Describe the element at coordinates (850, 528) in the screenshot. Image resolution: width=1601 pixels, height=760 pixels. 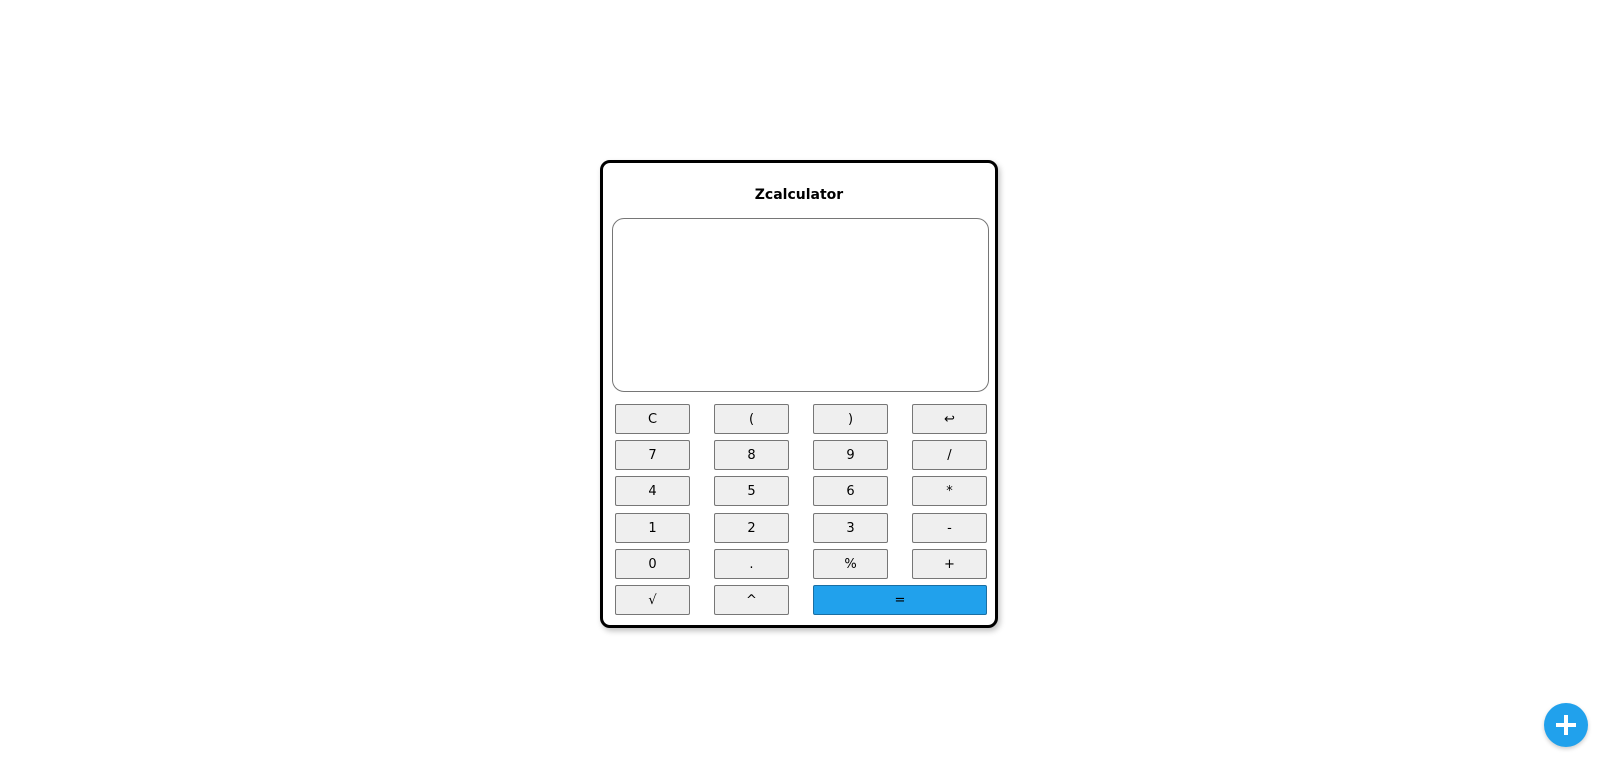
I see `digit-3-button: 3` at that location.